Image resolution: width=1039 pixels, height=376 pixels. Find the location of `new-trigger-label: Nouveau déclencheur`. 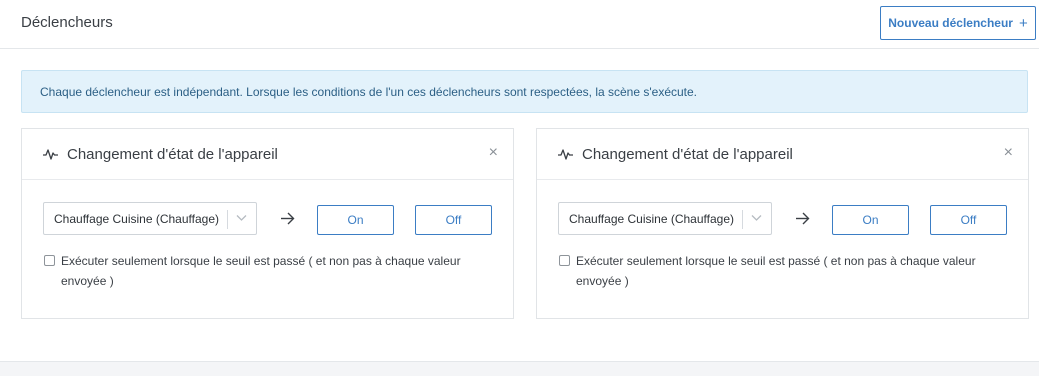

new-trigger-label: Nouveau déclencheur is located at coordinates (950, 23).